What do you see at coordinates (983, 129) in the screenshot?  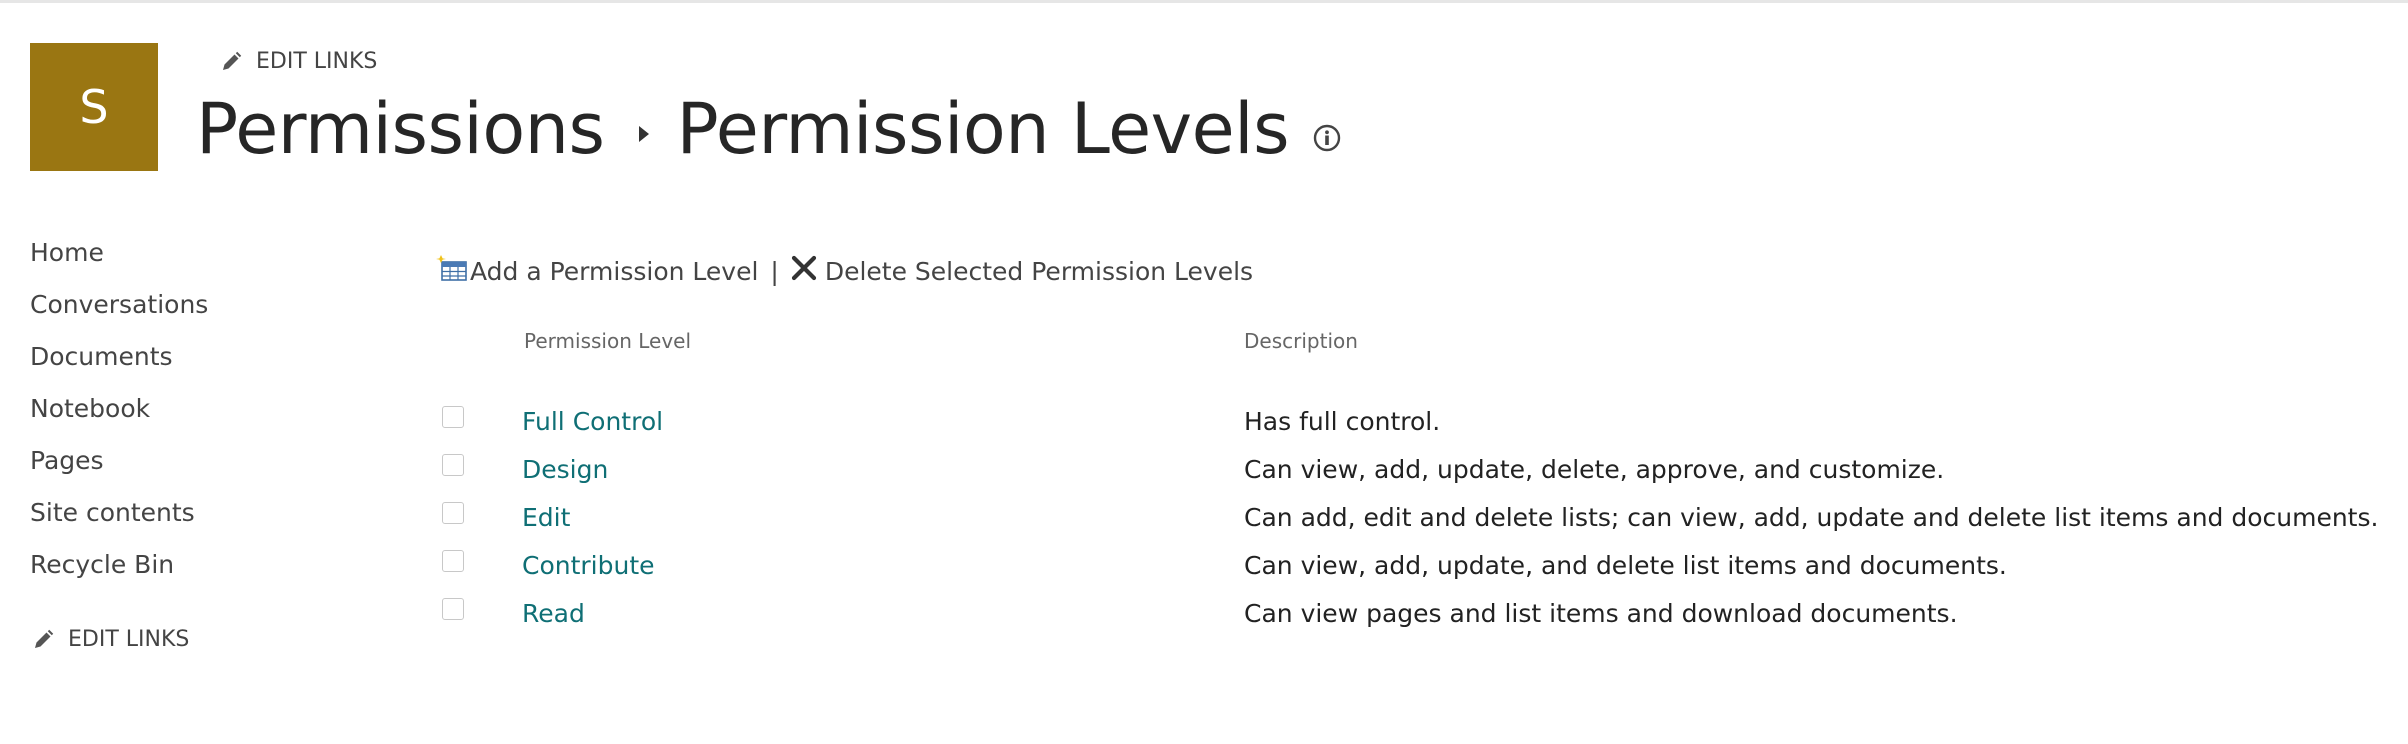 I see `page-title-text: Permission Levels` at bounding box center [983, 129].